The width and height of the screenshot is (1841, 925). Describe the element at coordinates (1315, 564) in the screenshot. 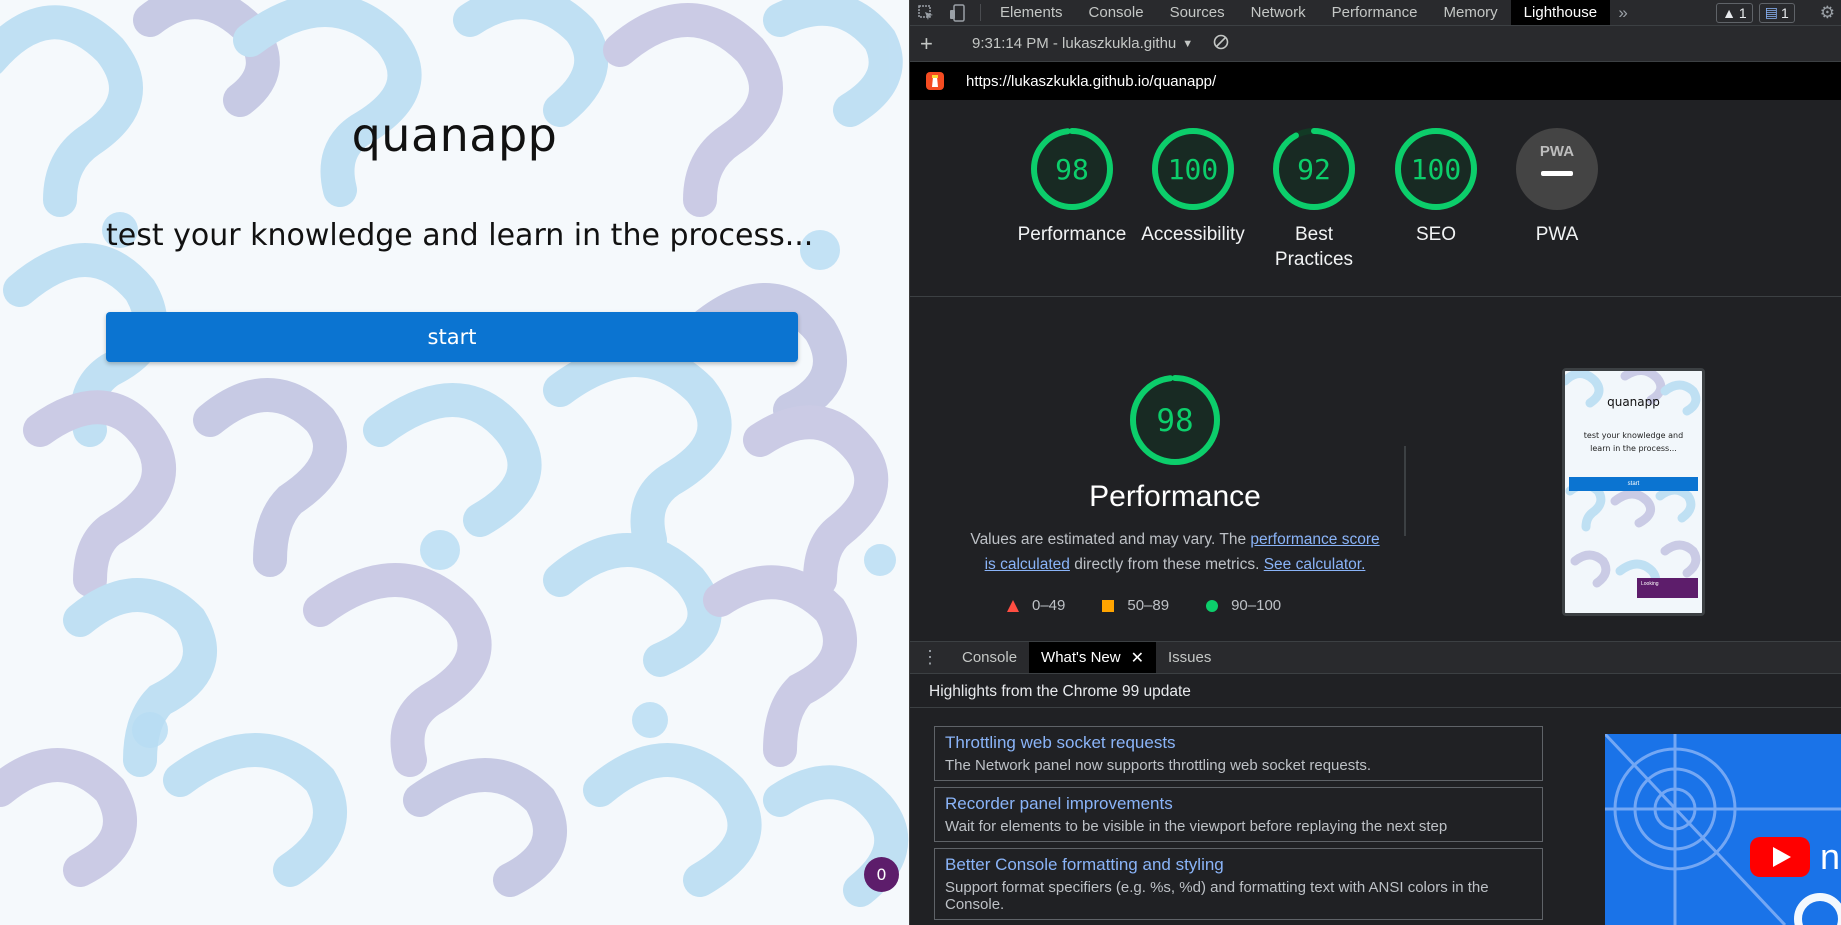

I see `see-calculator-link: See calculator.` at that location.